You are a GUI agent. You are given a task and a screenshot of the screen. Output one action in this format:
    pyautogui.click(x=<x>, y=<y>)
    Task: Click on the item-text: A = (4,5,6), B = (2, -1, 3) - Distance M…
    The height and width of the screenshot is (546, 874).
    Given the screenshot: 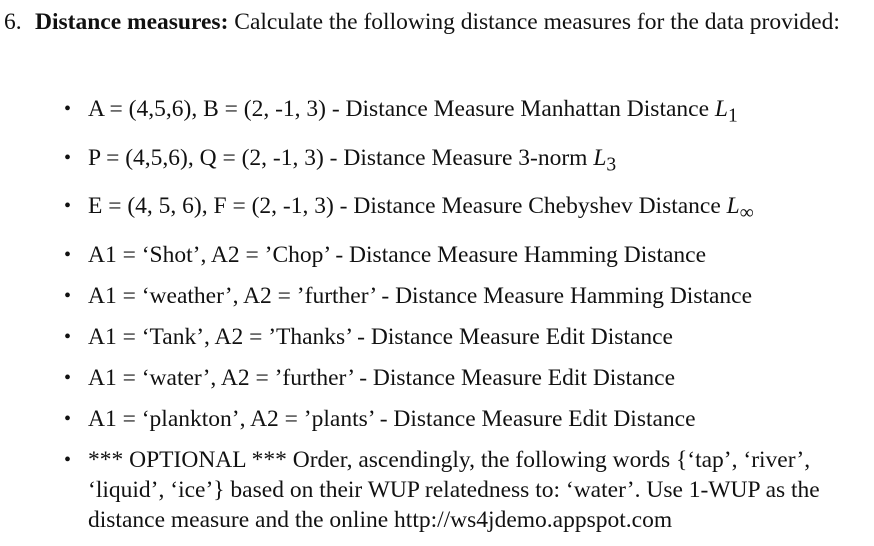 What is the action you would take?
    pyautogui.click(x=401, y=109)
    